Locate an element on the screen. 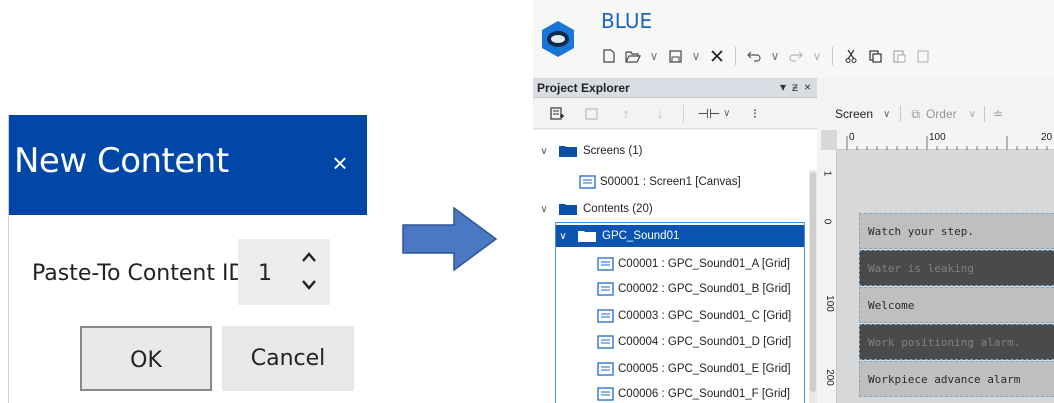 This screenshot has height=403, width=1054. tree-item-content: C00005 : GPC_Sound01_E [Grid] is located at coordinates (694, 369).